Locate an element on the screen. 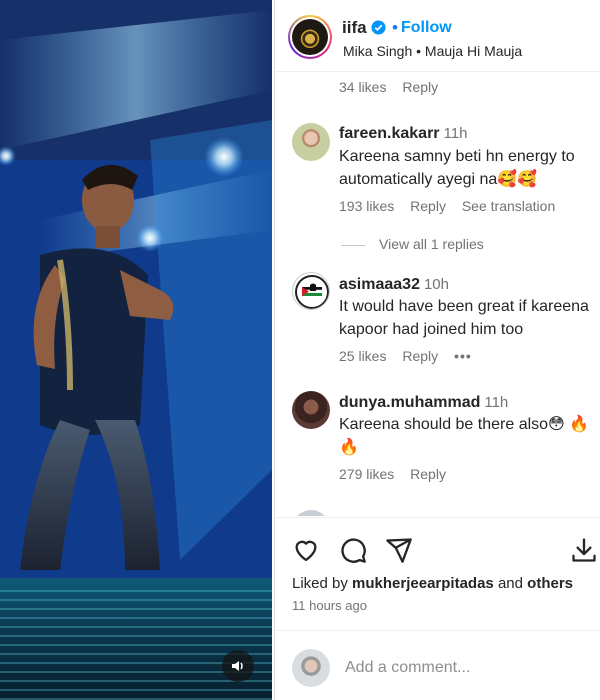  comment-meta: 34 likes Reply is located at coordinates (394, 87).